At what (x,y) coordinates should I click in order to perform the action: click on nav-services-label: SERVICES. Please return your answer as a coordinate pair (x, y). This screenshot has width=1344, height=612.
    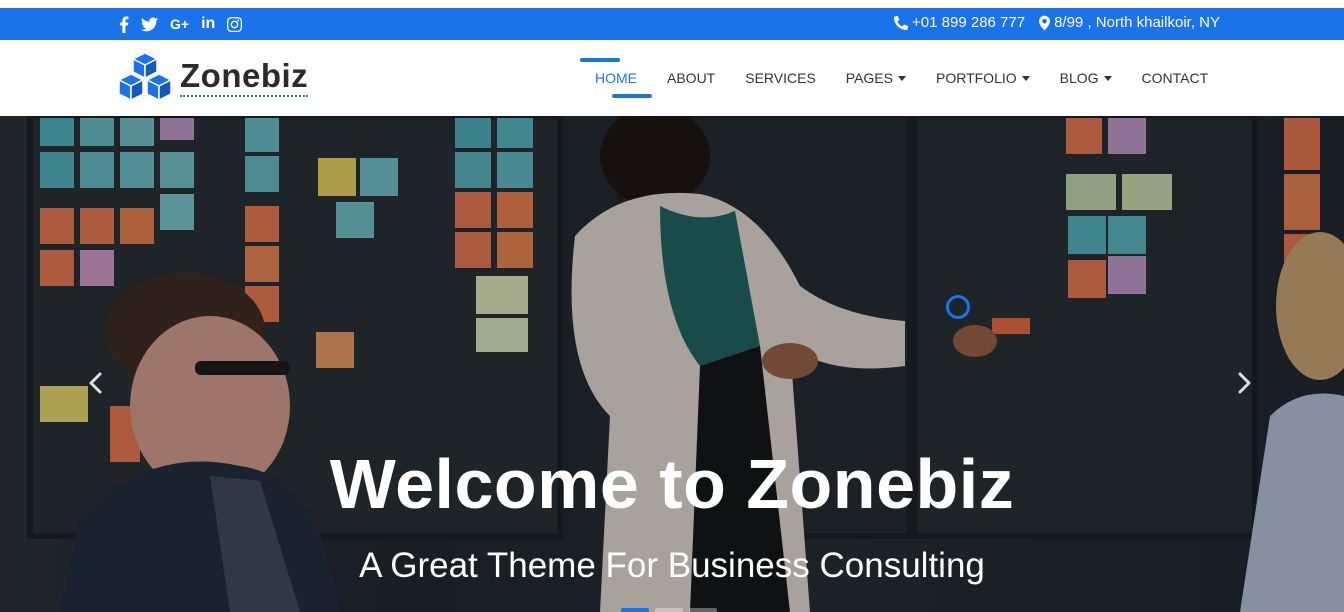
    Looking at the image, I should click on (780, 78).